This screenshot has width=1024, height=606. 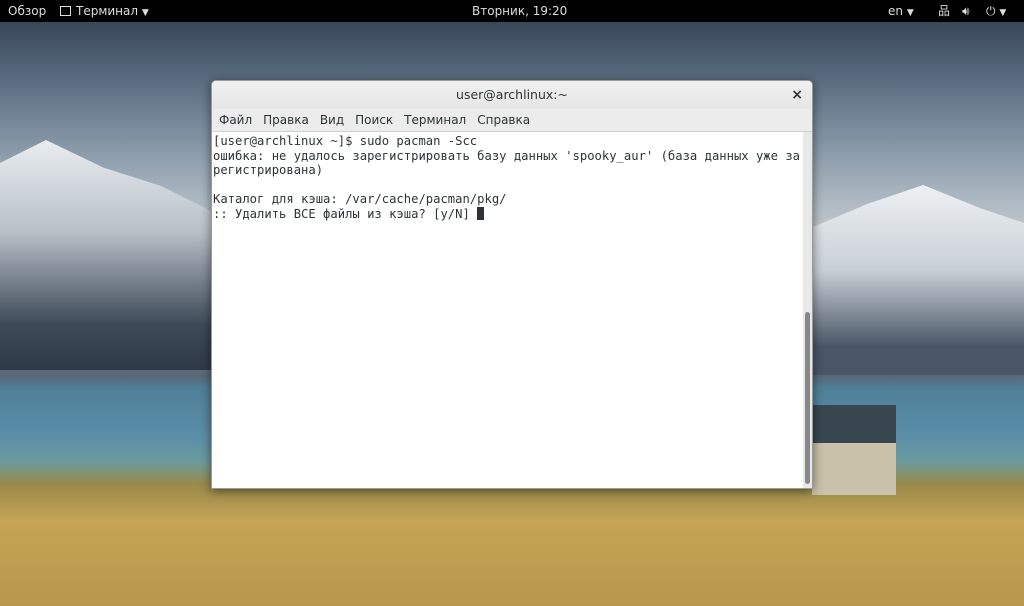 I want to click on app-menu-label: Терминал, so click(x=107, y=11).